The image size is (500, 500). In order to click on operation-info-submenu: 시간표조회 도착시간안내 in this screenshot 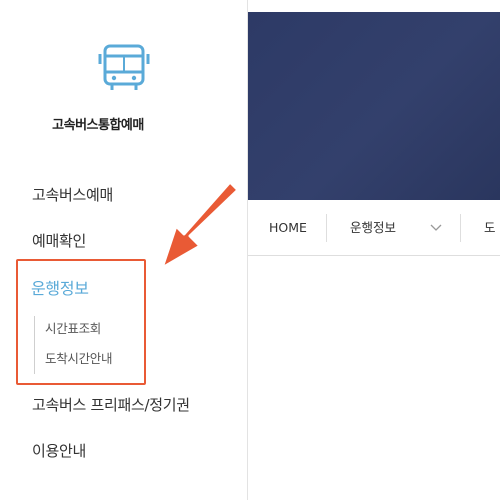, I will do `click(89, 345)`.